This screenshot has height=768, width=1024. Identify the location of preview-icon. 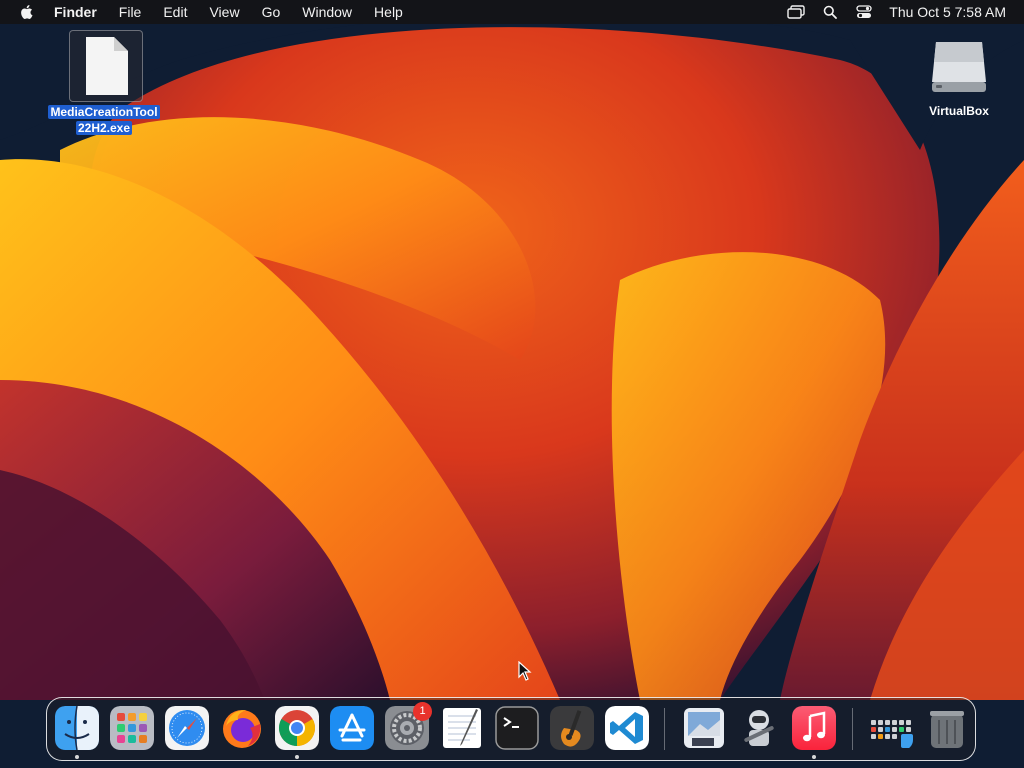
(704, 728).